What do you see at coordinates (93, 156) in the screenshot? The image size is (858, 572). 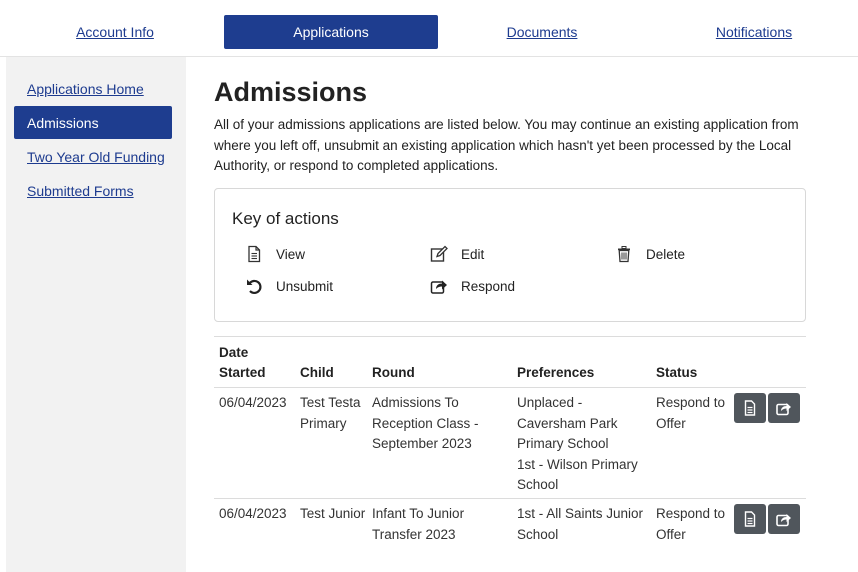 I see `sidebar-item-two-year-old-funding: Two Year Old Funding` at bounding box center [93, 156].